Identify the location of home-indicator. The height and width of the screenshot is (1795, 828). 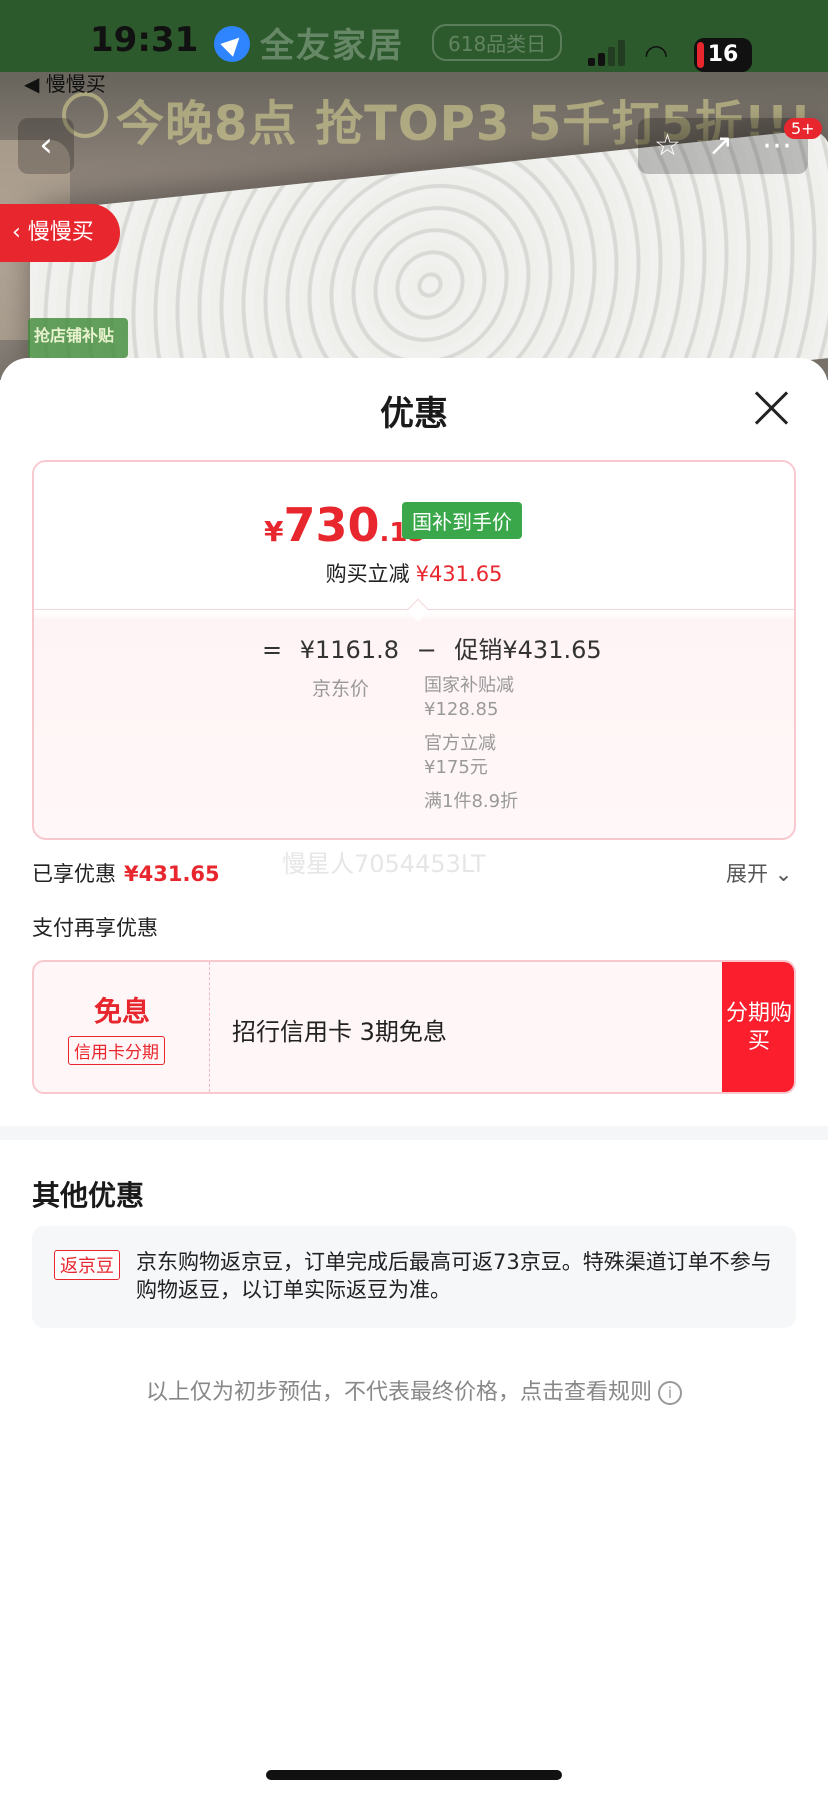
(414, 1775).